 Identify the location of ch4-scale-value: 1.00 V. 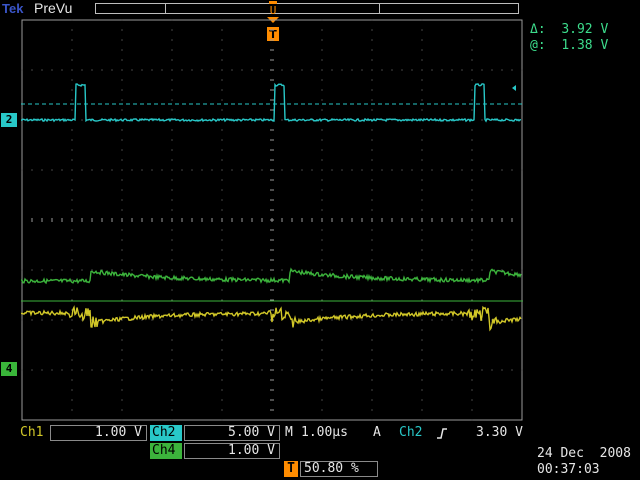
(232, 451).